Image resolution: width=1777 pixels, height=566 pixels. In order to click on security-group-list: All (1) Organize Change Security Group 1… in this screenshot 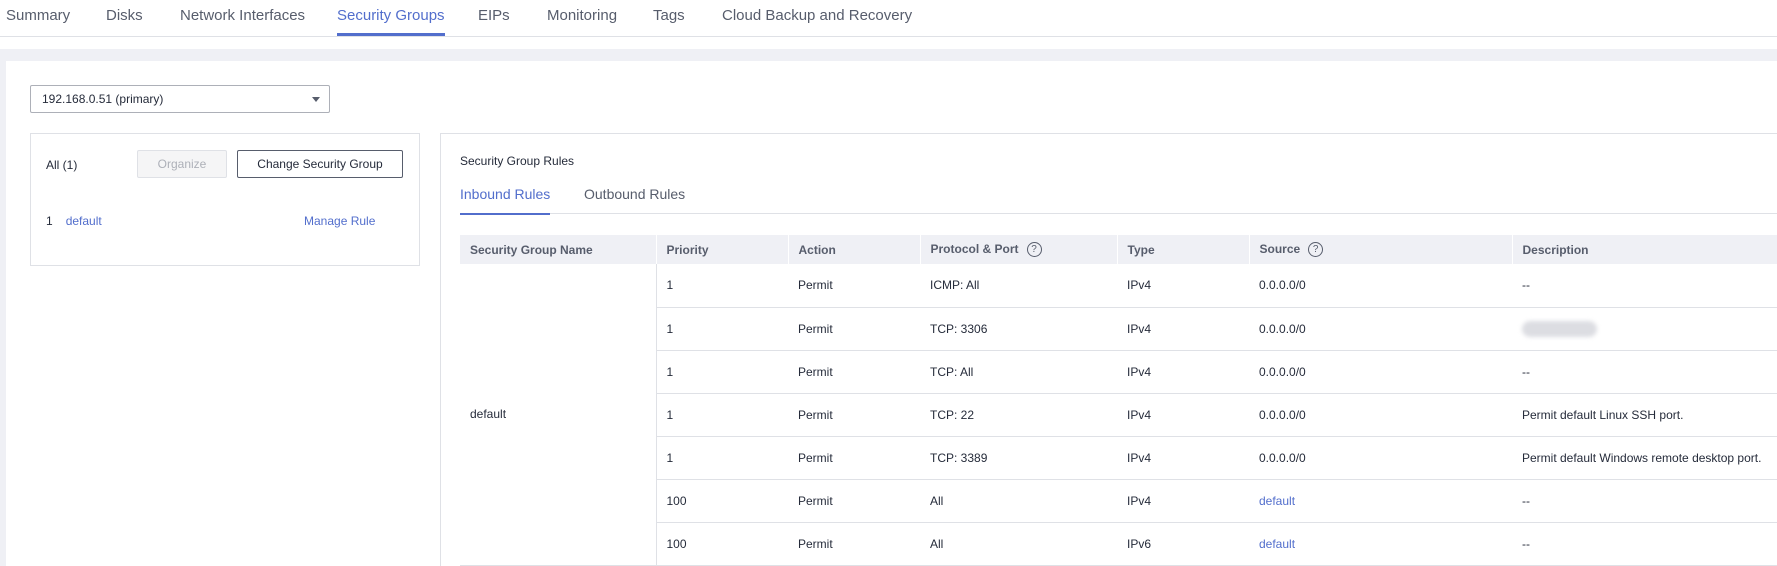, I will do `click(225, 199)`.